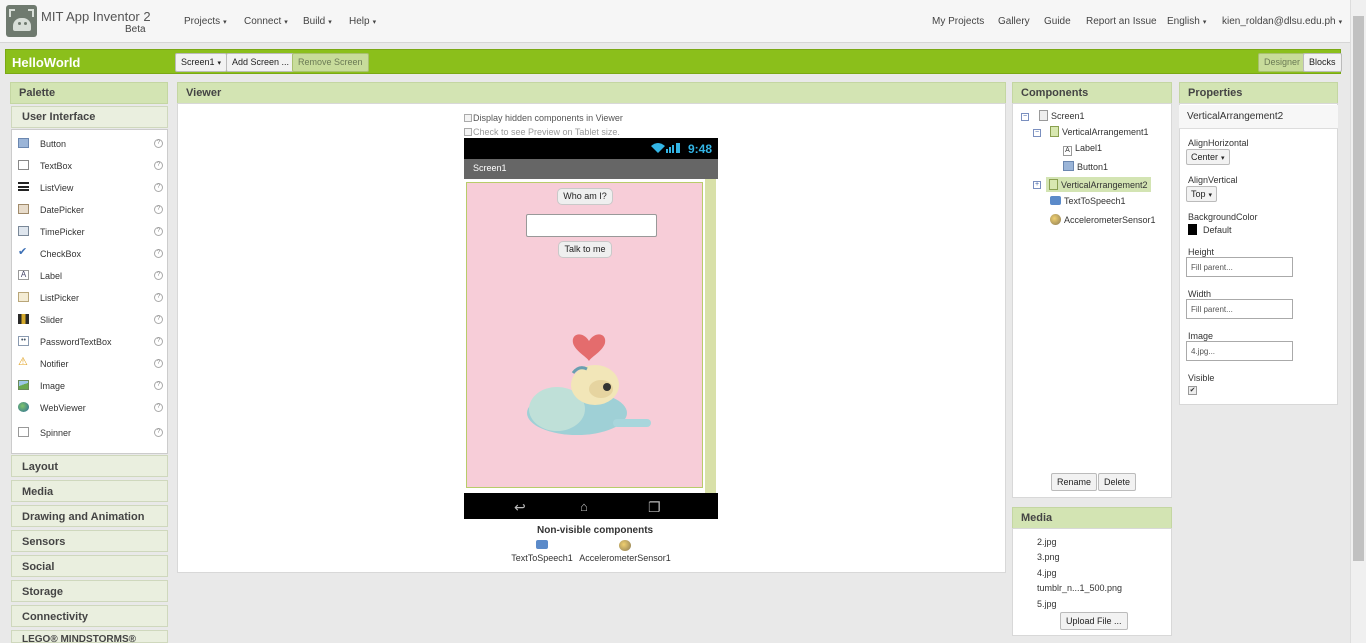 This screenshot has width=1366, height=643. Describe the element at coordinates (1117, 482) in the screenshot. I see `delete-button: Delete` at that location.